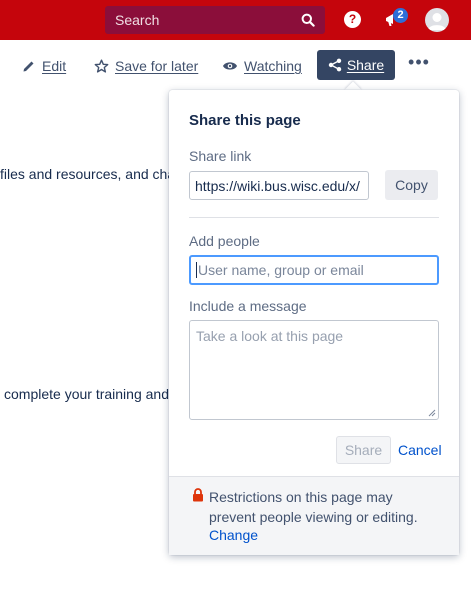 This screenshot has height=590, width=471. What do you see at coordinates (248, 306) in the screenshot?
I see `message-label: Include a message` at bounding box center [248, 306].